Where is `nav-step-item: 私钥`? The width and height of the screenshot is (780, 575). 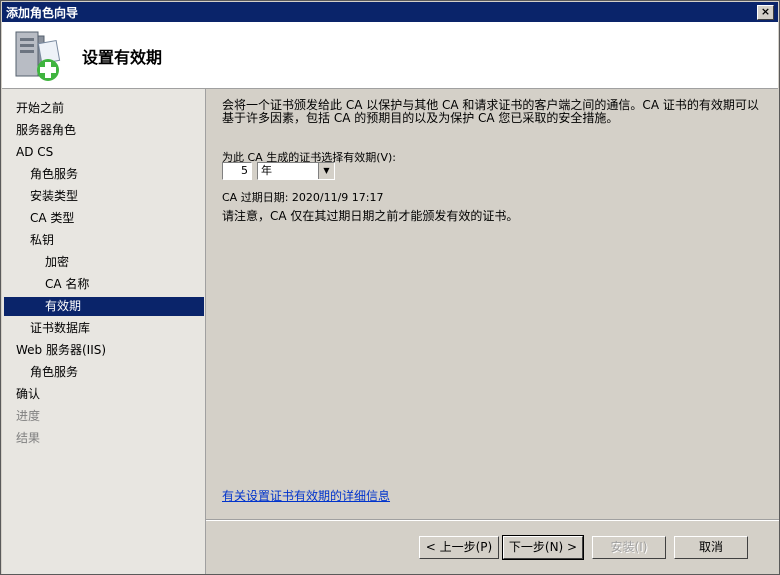
nav-step-item: 私钥 is located at coordinates (104, 240).